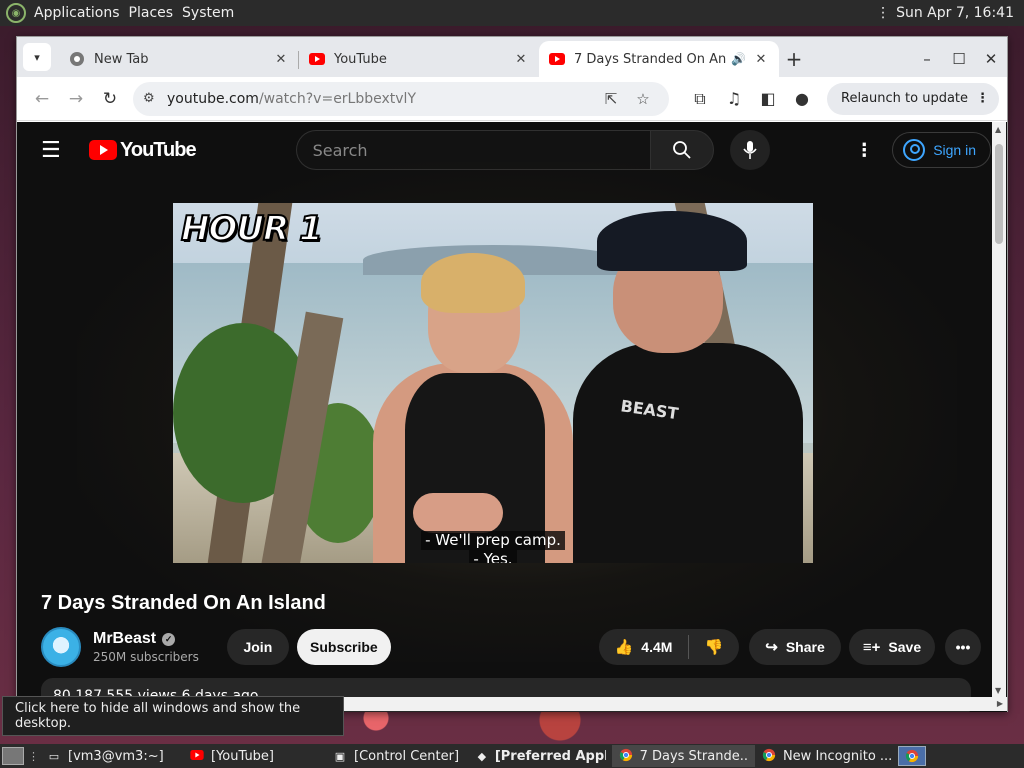  I want to click on plus-icon: +, so click(794, 59).